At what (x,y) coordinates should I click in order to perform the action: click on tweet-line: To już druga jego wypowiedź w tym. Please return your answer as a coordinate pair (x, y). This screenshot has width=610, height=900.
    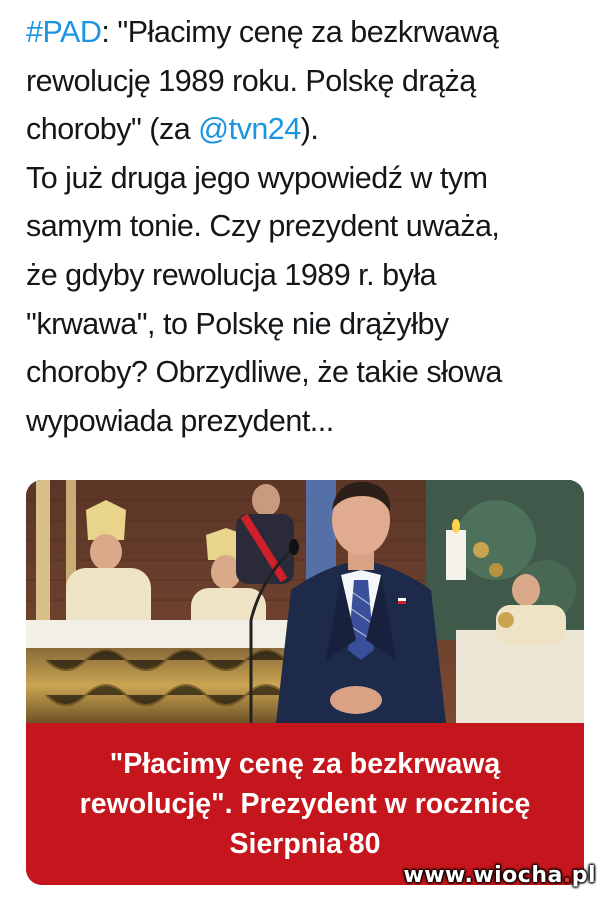
    Looking at the image, I should click on (257, 177).